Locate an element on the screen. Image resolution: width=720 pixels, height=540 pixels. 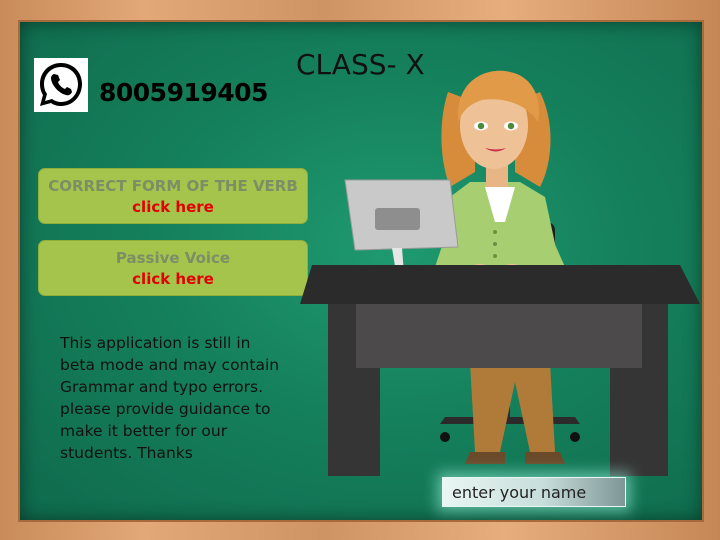
name-input is located at coordinates (534, 492).